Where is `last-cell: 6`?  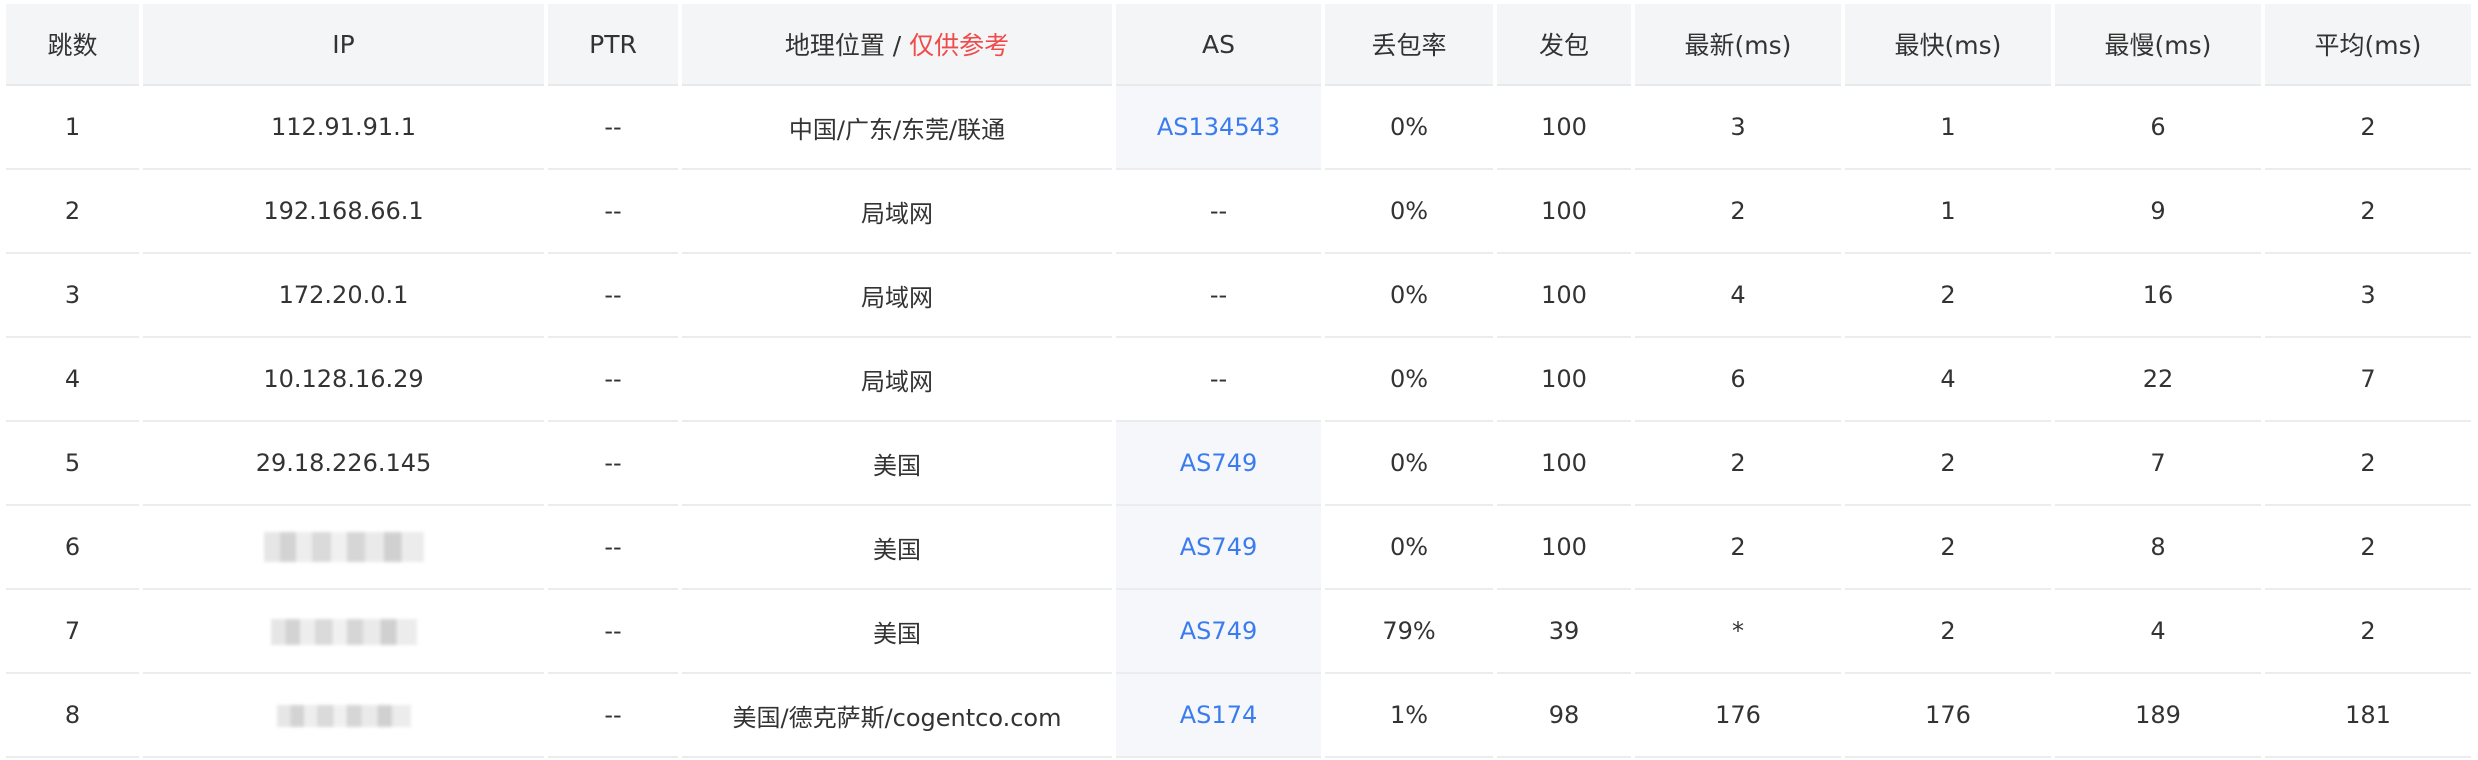 last-cell: 6 is located at coordinates (1738, 380).